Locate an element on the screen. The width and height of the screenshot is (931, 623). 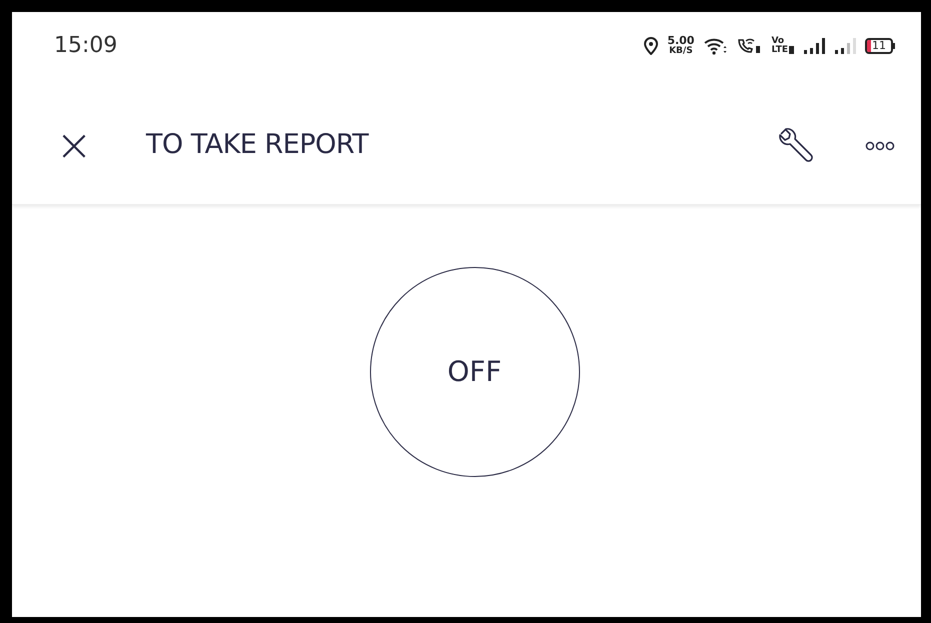
page-title: TO TAKE REPORT is located at coordinates (257, 145).